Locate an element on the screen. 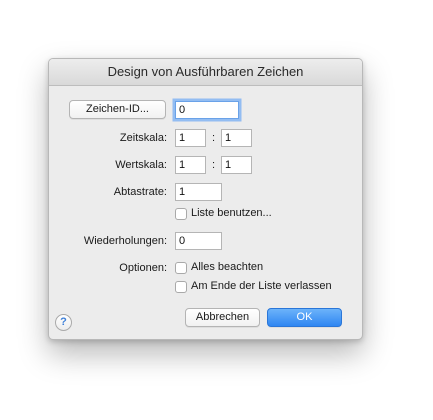 This screenshot has width=433, height=420. dialog-title: Design von Ausführbaren Zeichen is located at coordinates (205, 72).